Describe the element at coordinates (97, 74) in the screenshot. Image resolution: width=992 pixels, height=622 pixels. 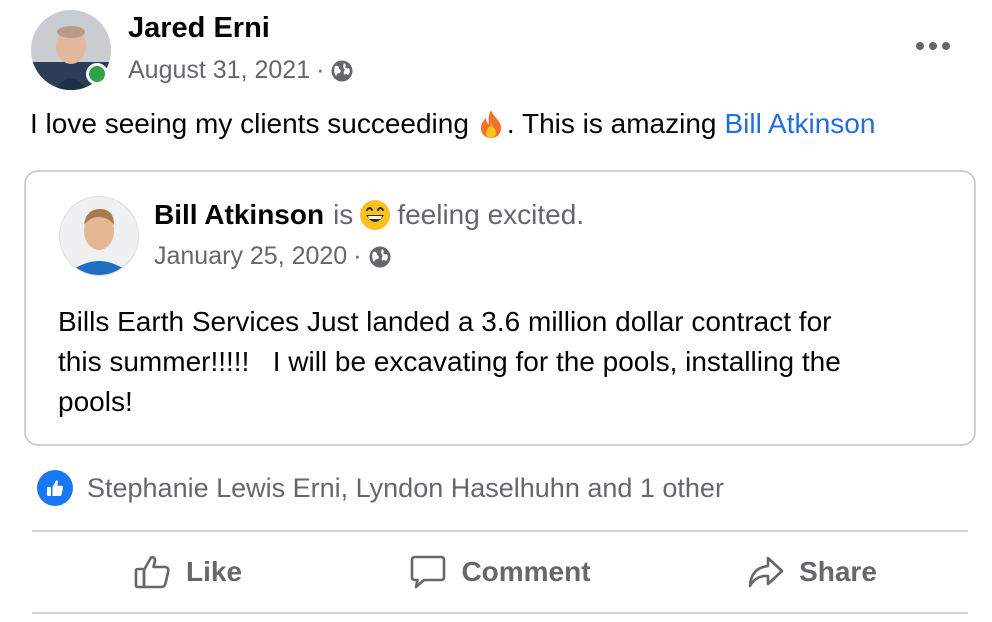
I see `online-status-indicator` at that location.